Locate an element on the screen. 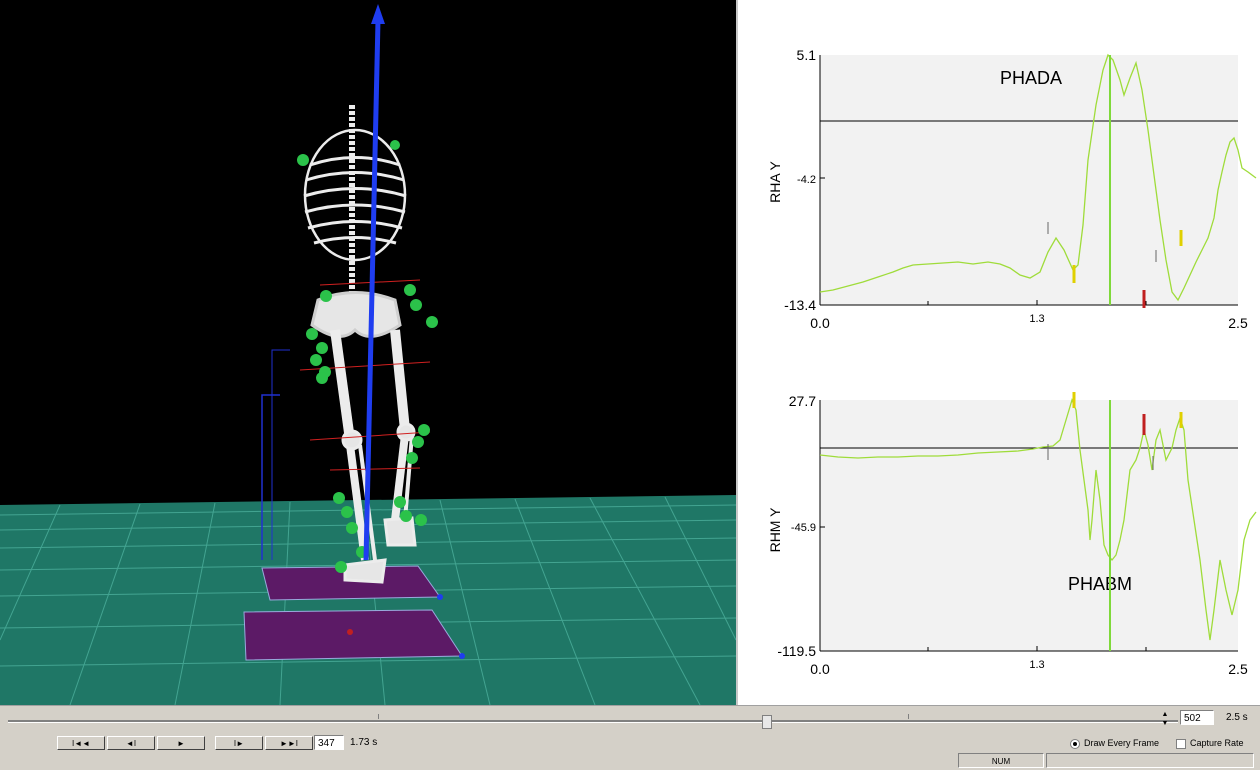 The width and height of the screenshot is (1260, 770). plot-2-ytick-top: 27.7 is located at coordinates (802, 401).